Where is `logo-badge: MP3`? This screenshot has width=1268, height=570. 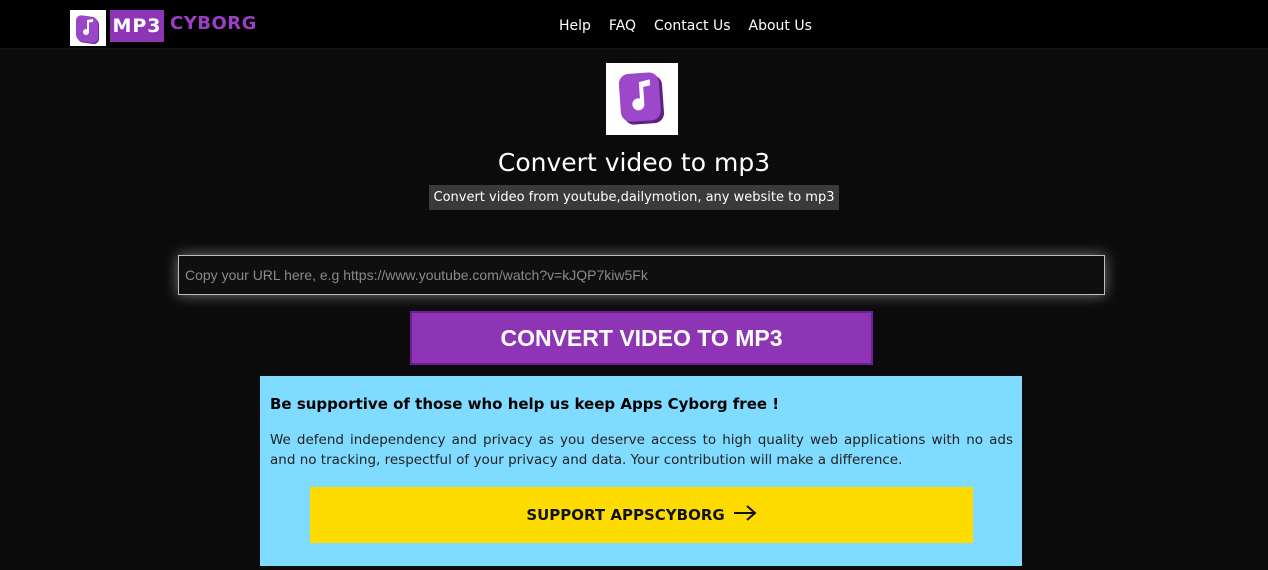 logo-badge: MP3 is located at coordinates (137, 26).